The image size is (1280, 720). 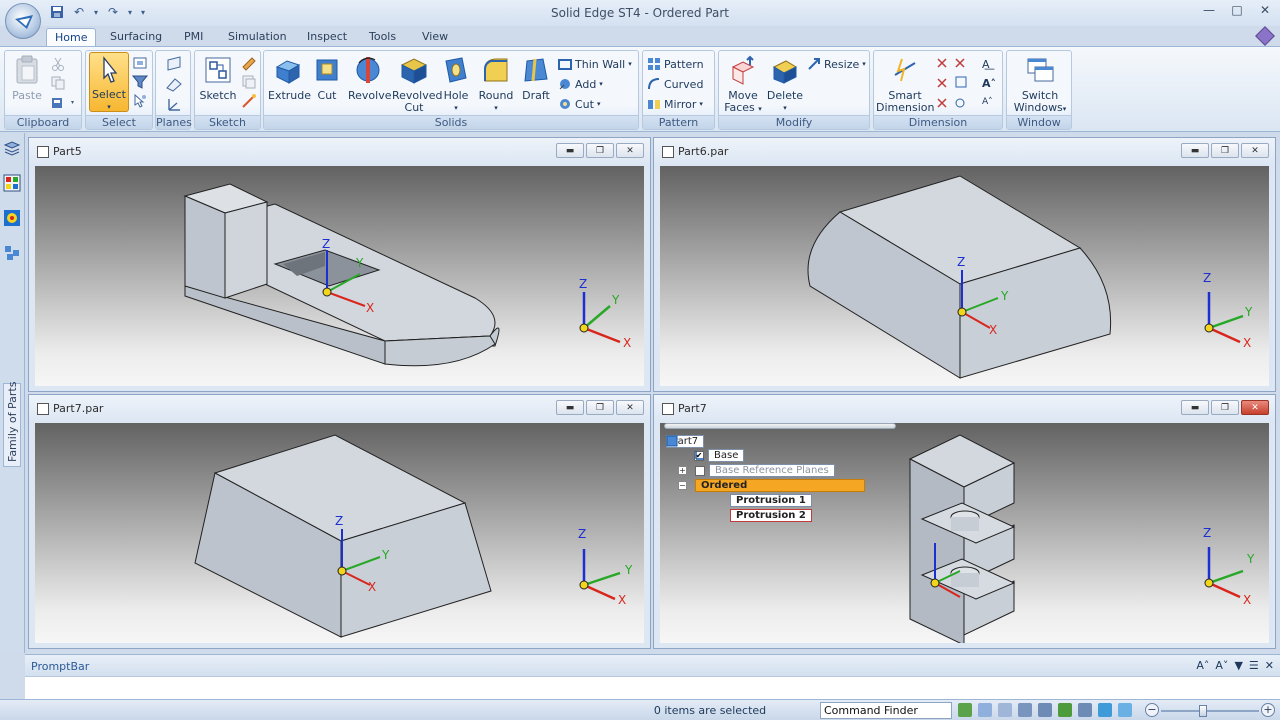 What do you see at coordinates (64, 103) in the screenshot?
I see `format-painter-icon` at bounding box center [64, 103].